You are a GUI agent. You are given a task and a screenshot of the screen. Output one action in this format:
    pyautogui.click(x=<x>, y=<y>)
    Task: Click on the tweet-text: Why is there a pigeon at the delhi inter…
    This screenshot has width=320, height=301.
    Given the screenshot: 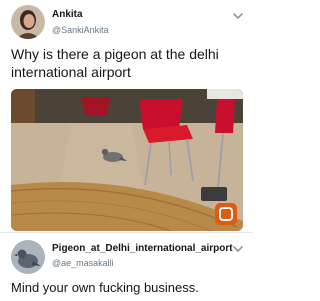 What is the action you would take?
    pyautogui.click(x=115, y=63)
    